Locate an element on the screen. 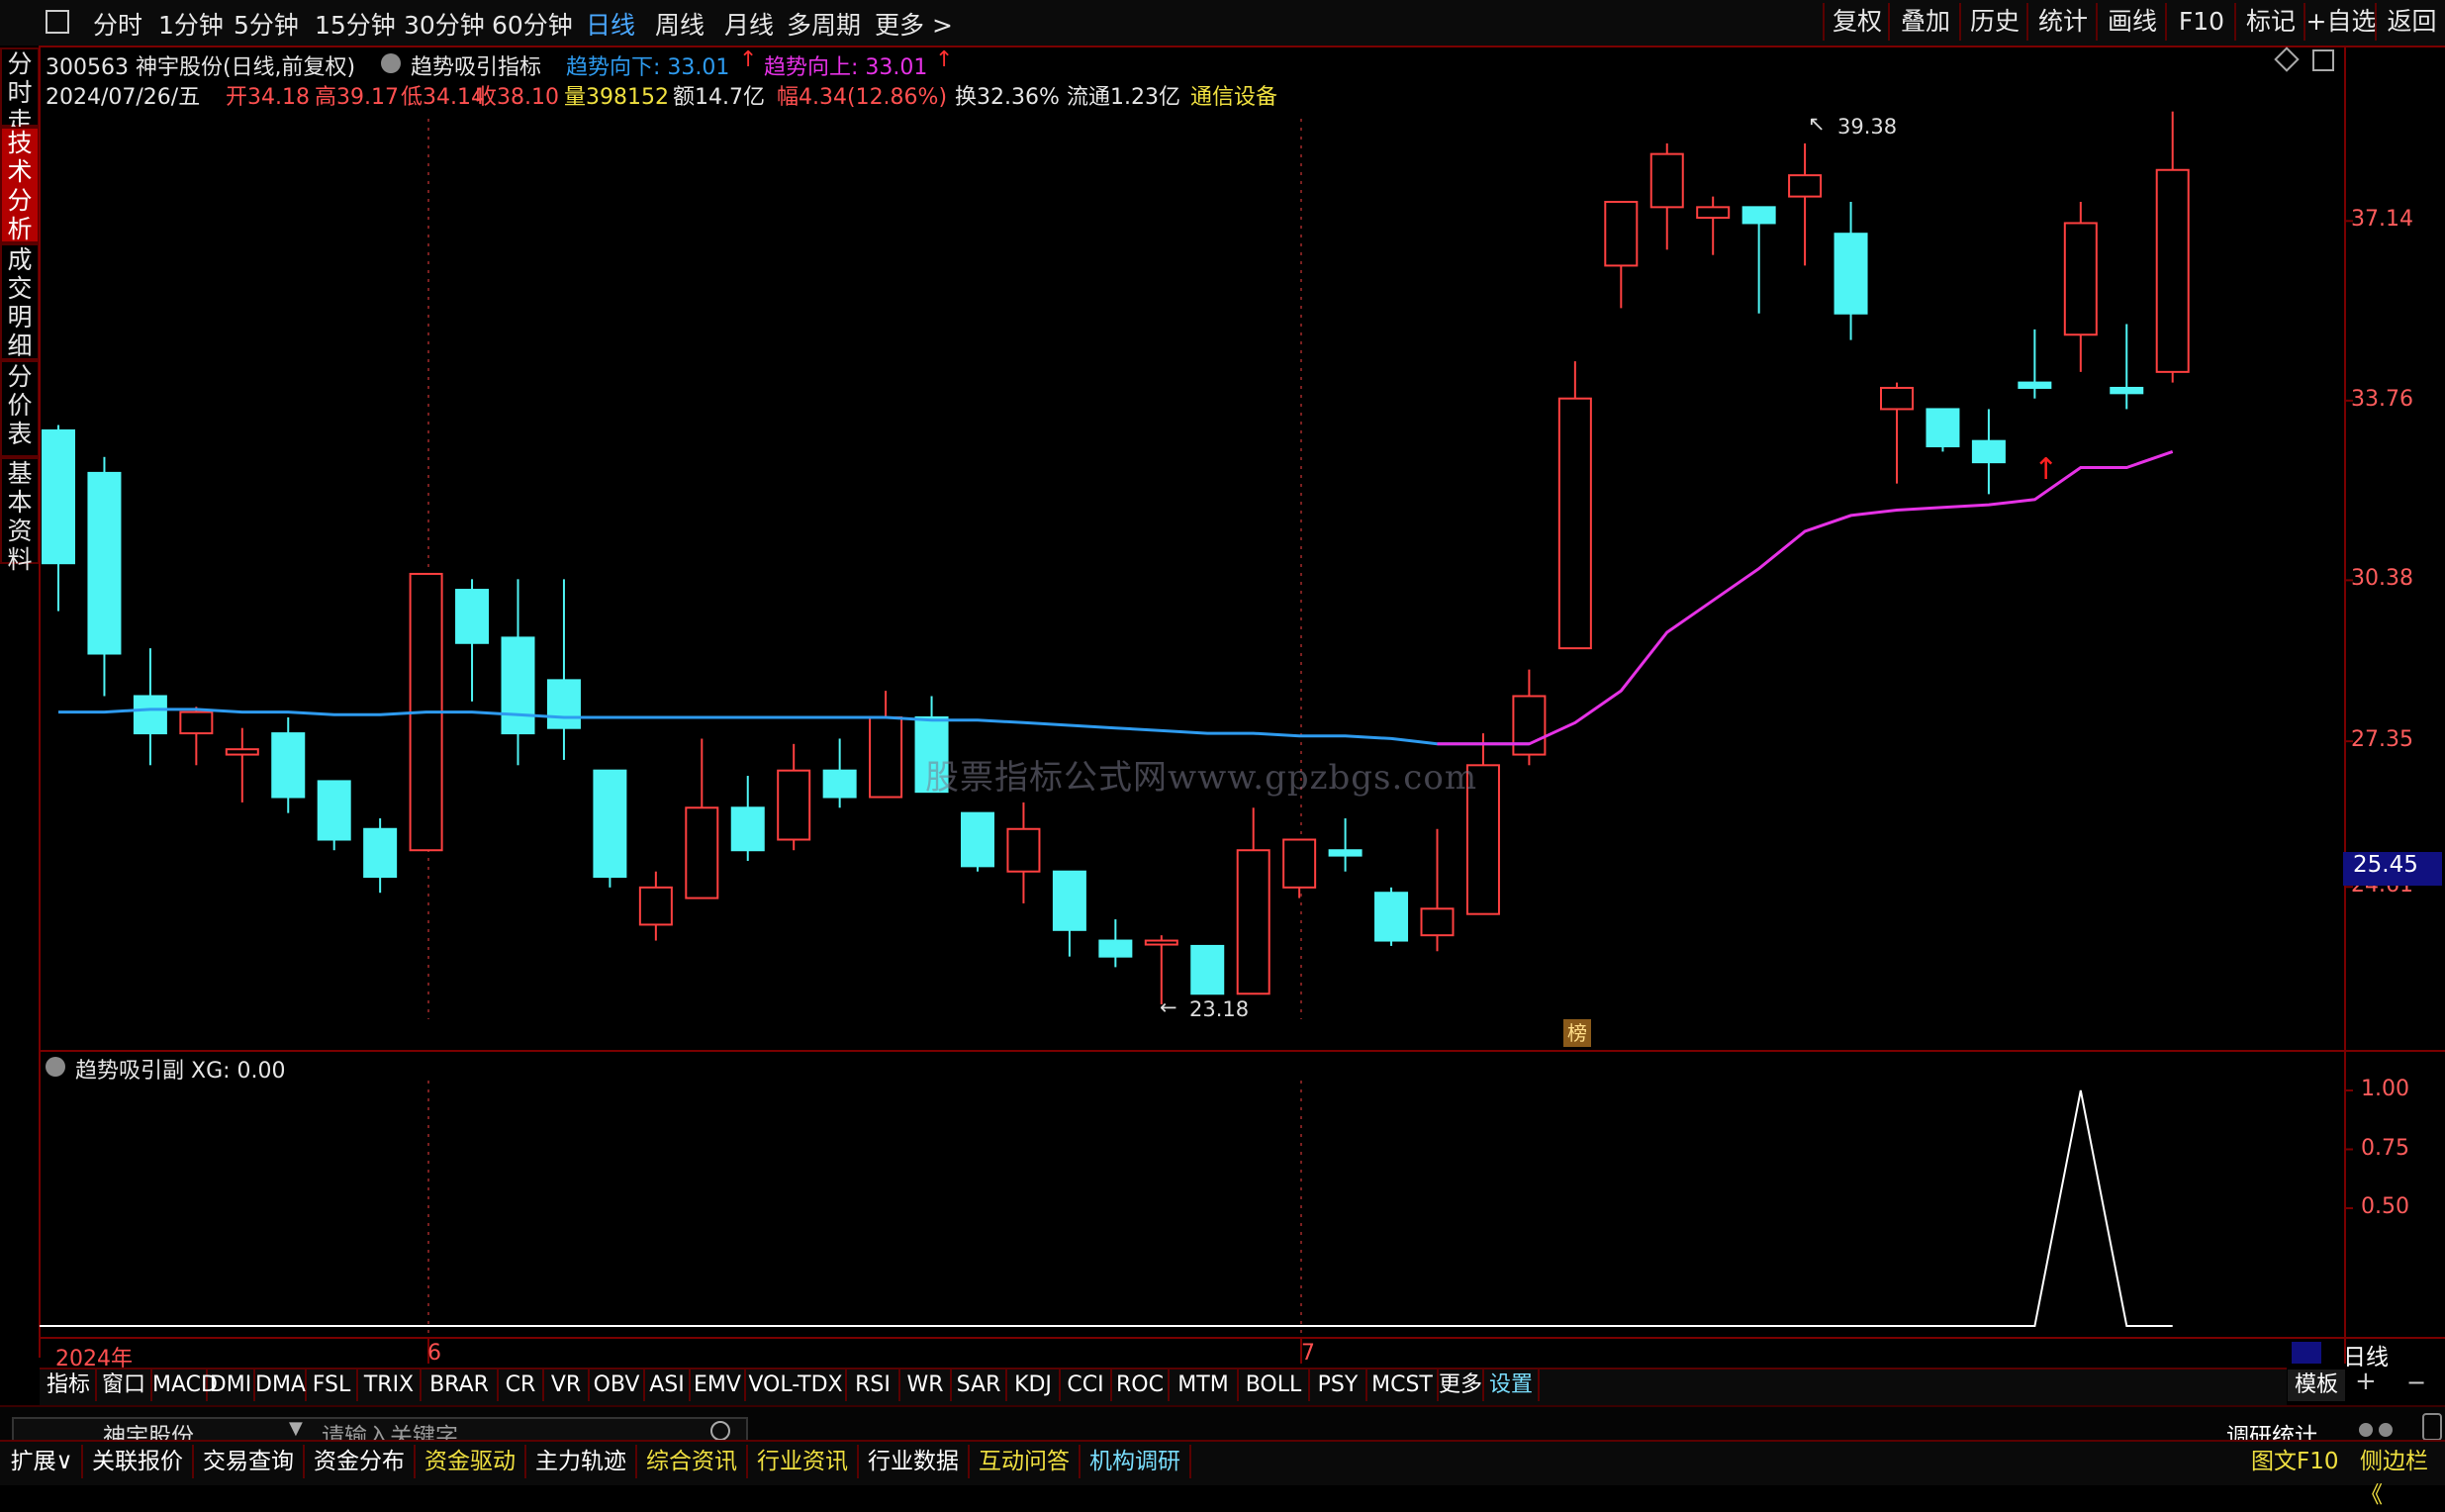 This screenshot has width=2445, height=1512. indicator-tab-1: 窗口 is located at coordinates (124, 1386).